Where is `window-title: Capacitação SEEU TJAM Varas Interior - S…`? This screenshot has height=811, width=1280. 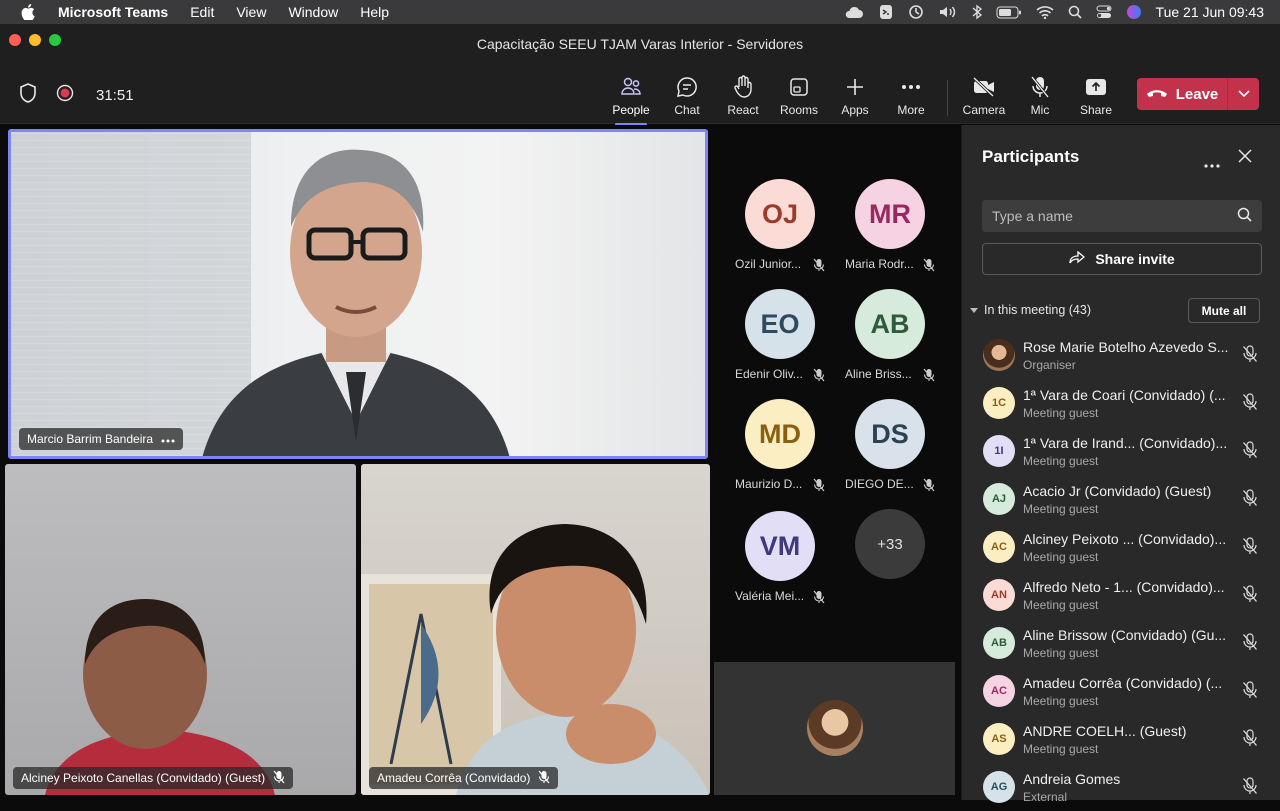
window-title: Capacitação SEEU TJAM Varas Interior - S… is located at coordinates (640, 44).